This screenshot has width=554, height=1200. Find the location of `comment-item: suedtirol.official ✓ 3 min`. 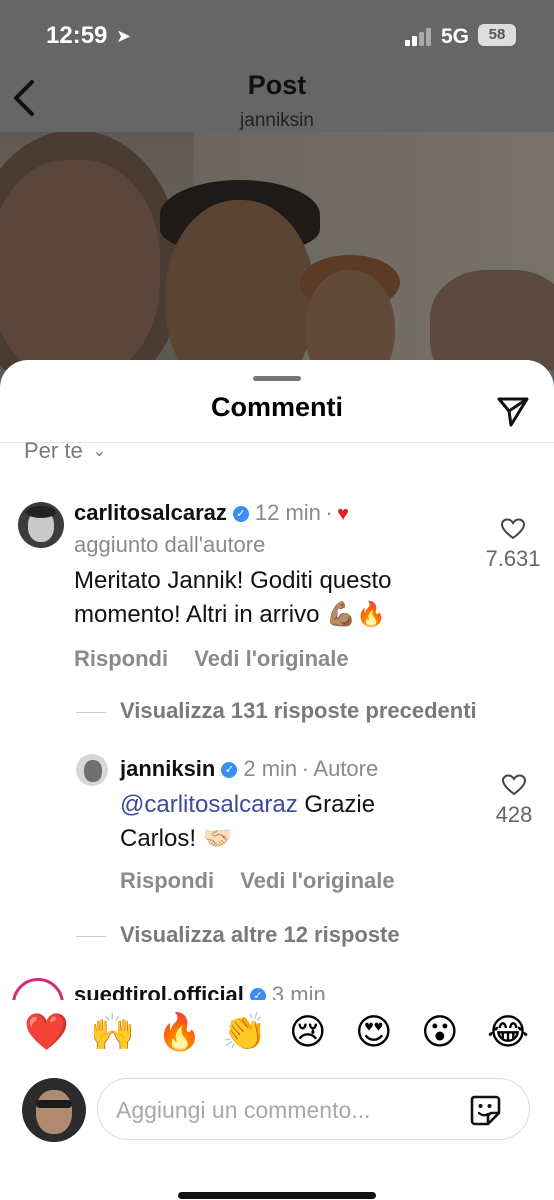

comment-item: suedtirol.official ✓ 3 min is located at coordinates (277, 987).